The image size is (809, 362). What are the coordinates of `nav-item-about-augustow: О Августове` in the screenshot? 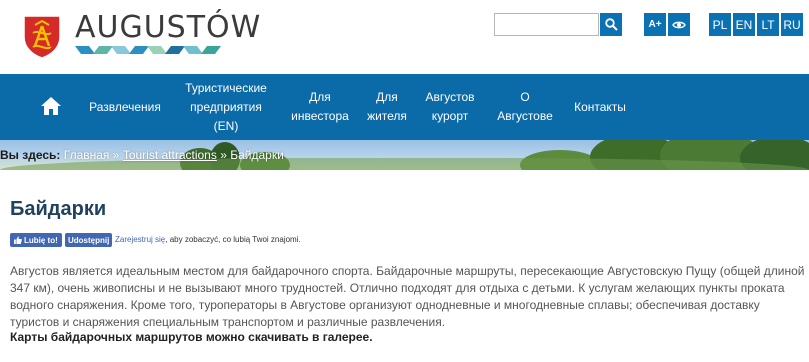 It's located at (525, 107).